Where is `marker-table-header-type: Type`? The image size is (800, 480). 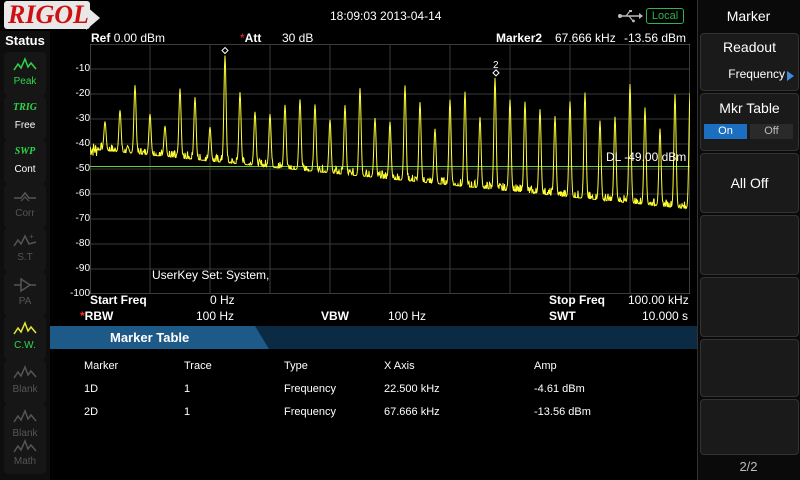
marker-table-header-type: Type is located at coordinates (296, 366).